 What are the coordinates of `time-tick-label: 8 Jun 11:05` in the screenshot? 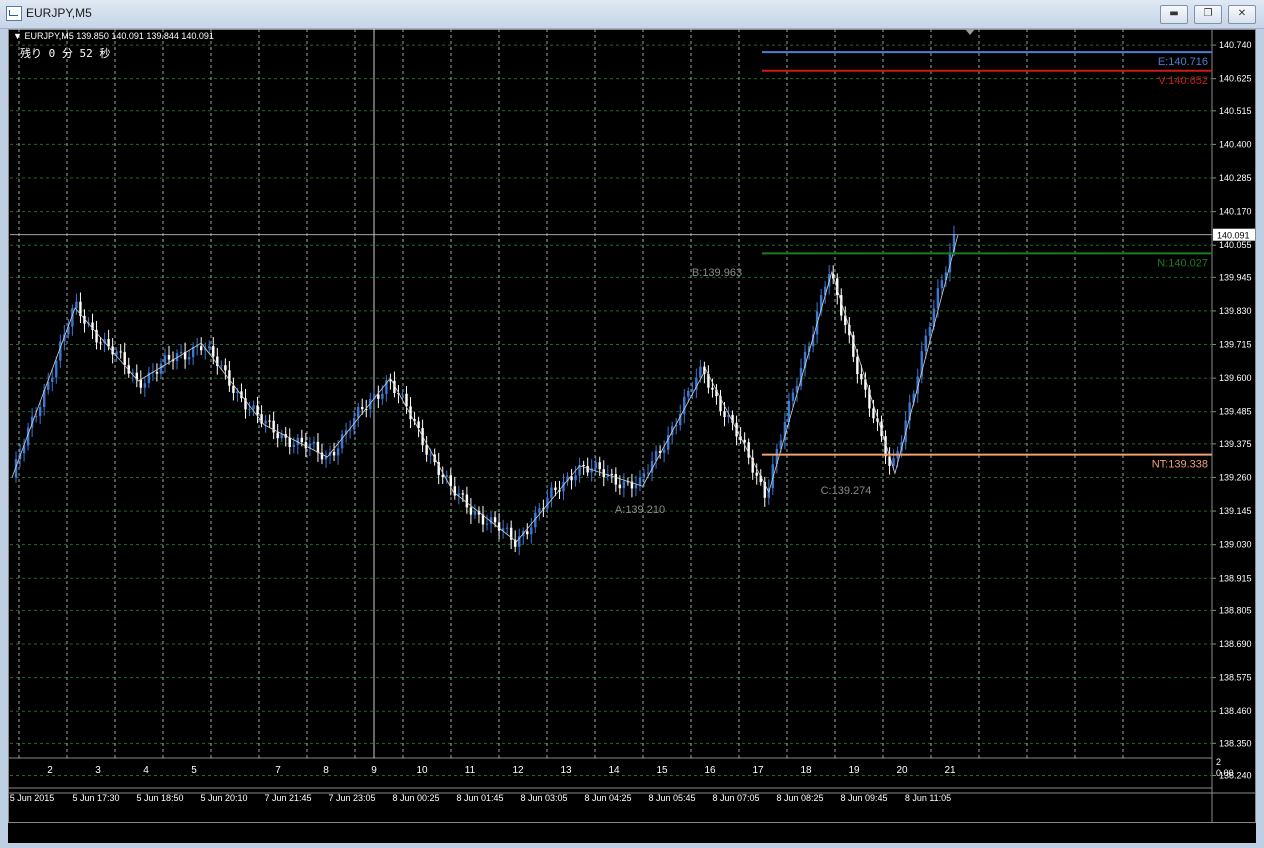 It's located at (928, 798).